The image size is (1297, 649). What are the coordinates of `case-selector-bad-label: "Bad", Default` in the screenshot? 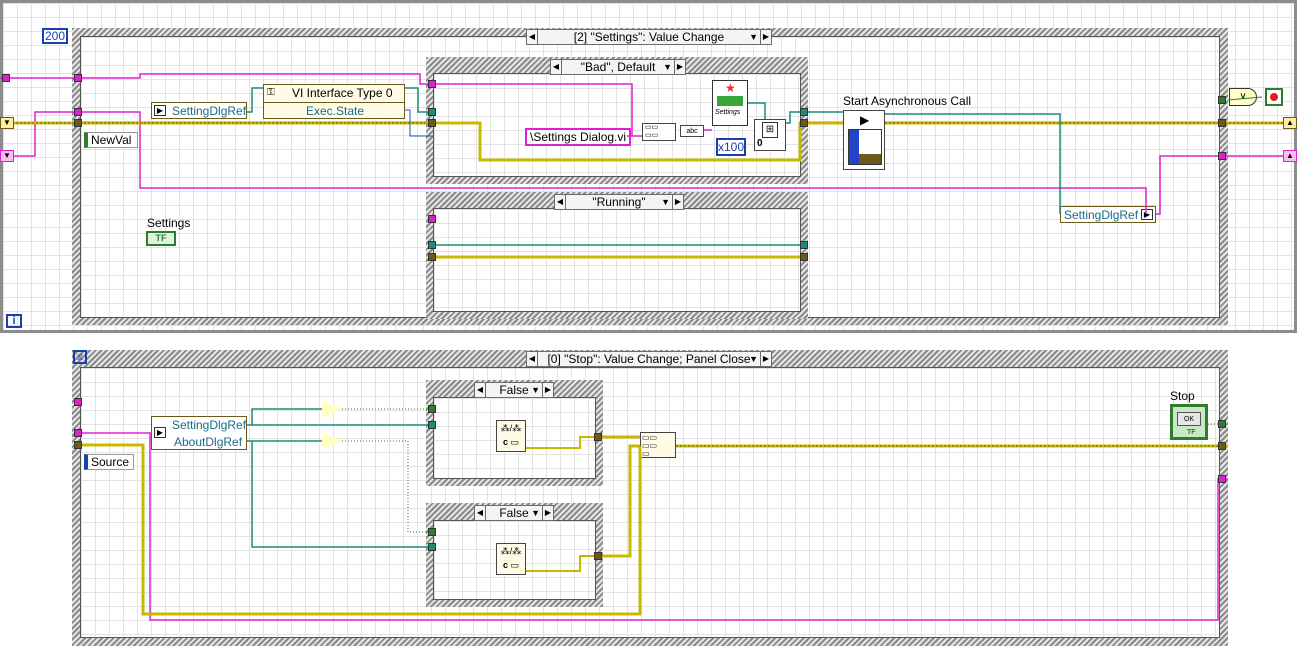 It's located at (618, 67).